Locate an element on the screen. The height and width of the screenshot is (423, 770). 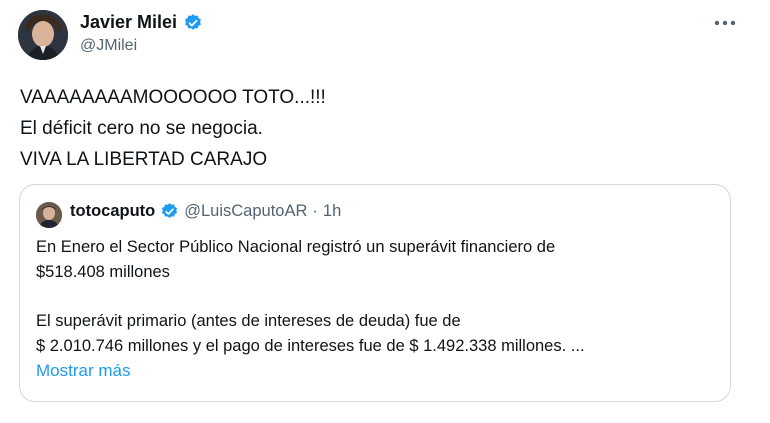
tweet-text-line: VIVA LA LIBERTAD CARAJO is located at coordinates (144, 159).